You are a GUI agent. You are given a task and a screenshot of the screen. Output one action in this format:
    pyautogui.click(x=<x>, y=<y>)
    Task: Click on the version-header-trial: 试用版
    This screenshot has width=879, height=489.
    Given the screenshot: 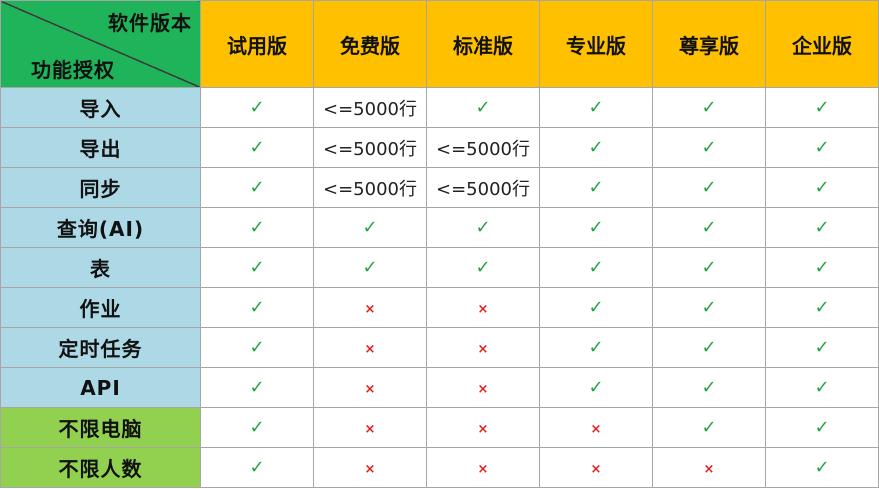 What is the action you would take?
    pyautogui.click(x=257, y=44)
    